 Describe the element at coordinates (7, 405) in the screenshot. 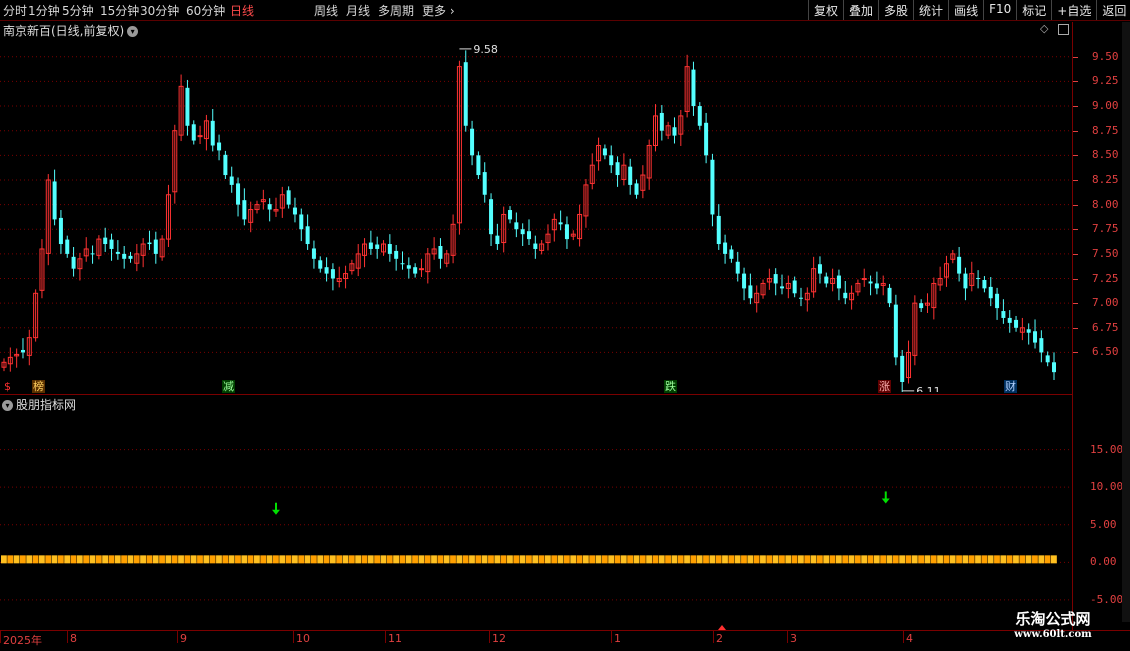

I see `chevron-down-icon: ▾` at that location.